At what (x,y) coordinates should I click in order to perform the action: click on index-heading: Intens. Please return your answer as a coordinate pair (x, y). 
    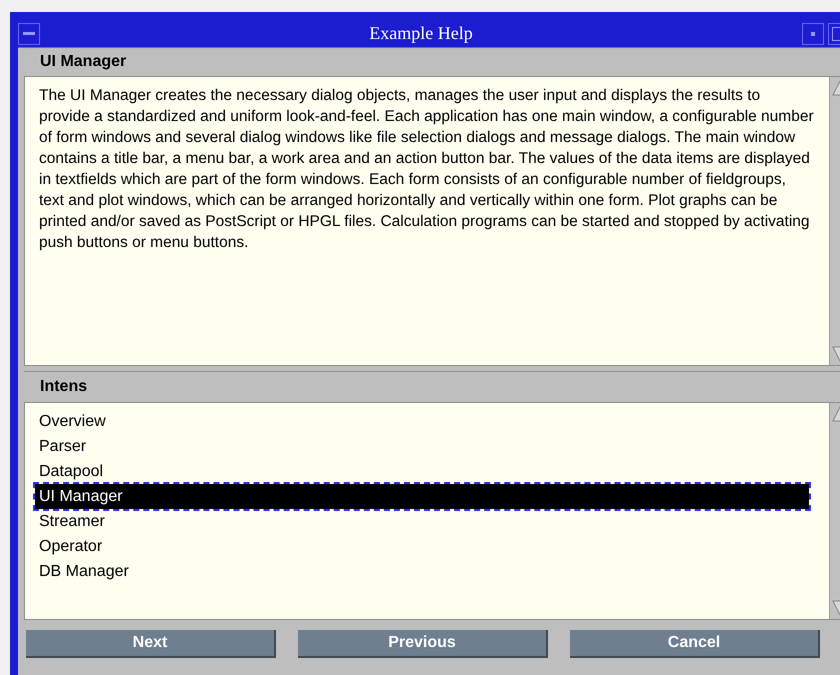
    Looking at the image, I should click on (63, 387).